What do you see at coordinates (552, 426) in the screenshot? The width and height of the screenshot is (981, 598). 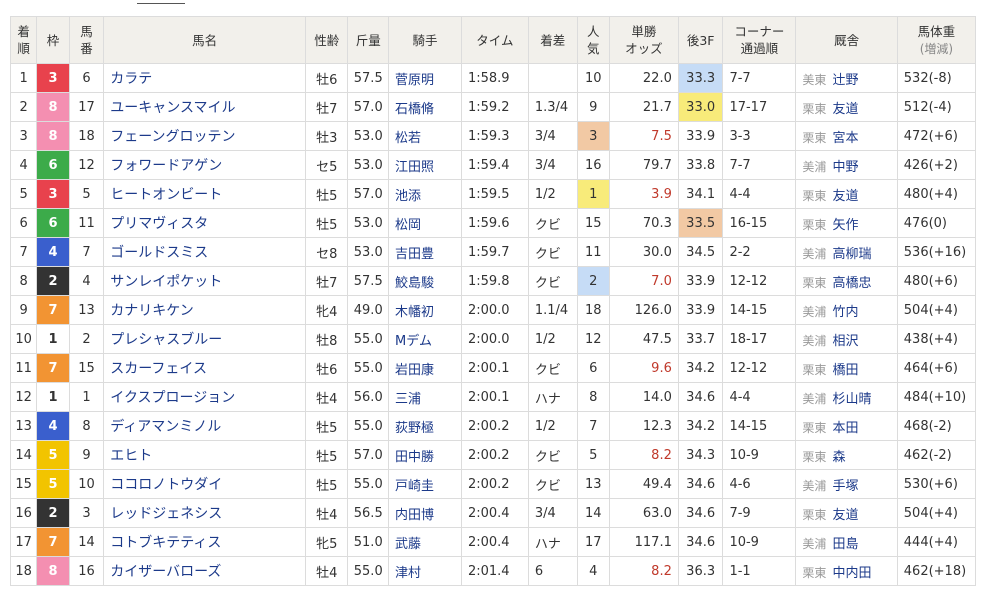 I see `margin-cell: 1/2` at bounding box center [552, 426].